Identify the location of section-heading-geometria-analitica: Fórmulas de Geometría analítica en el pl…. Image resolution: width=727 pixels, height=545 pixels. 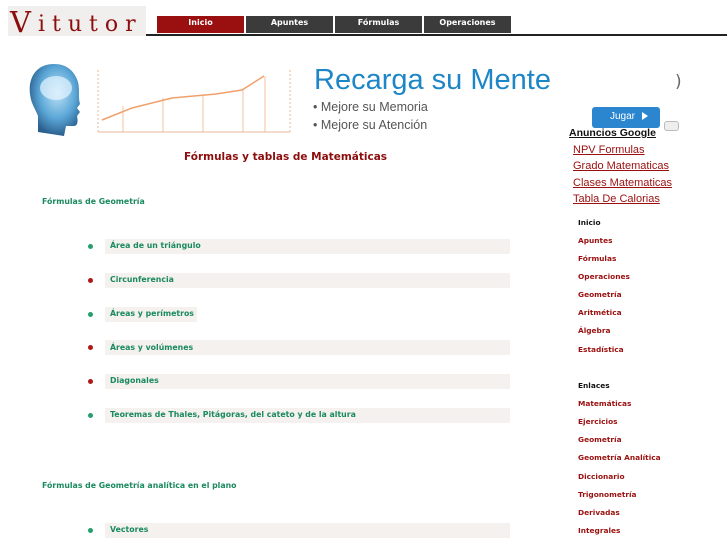
(139, 485).